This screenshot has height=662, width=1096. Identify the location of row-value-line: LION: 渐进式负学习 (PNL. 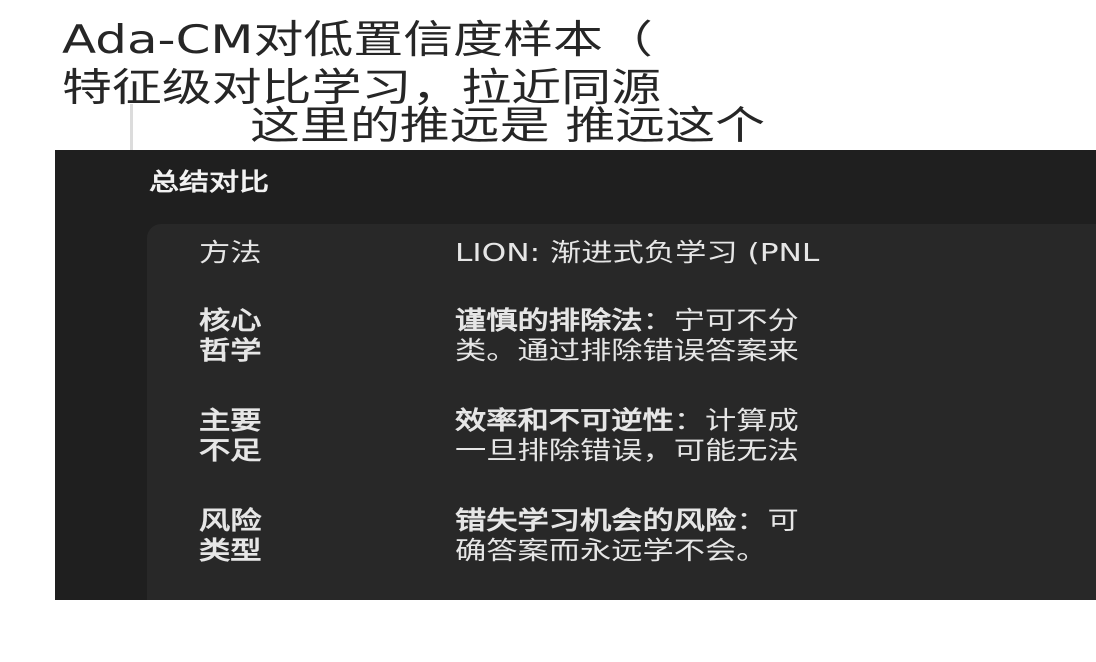
(637, 253).